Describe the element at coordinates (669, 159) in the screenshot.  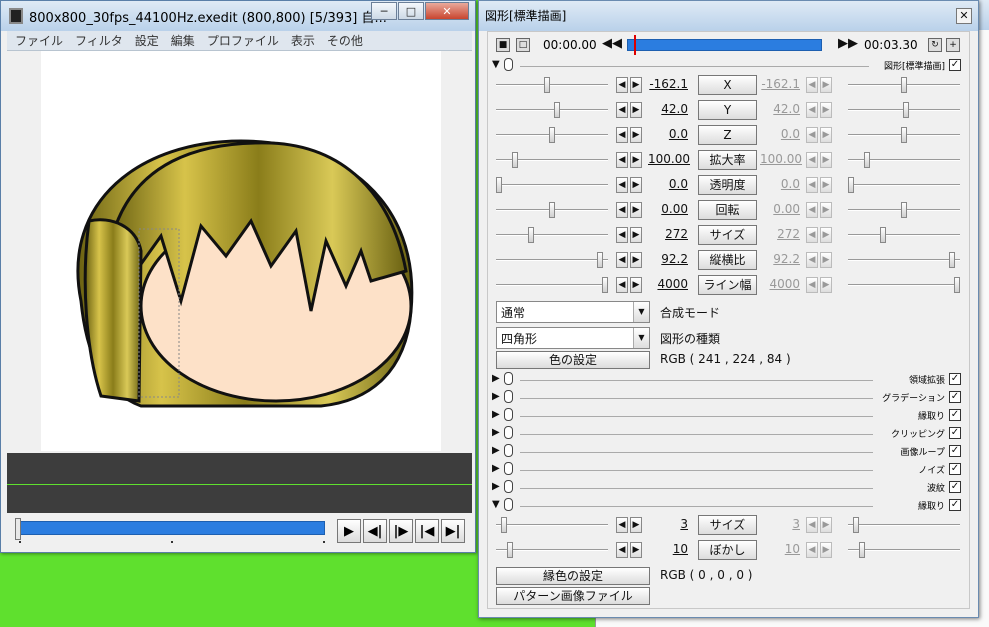
I see `param-3-start-value: 100.00` at that location.